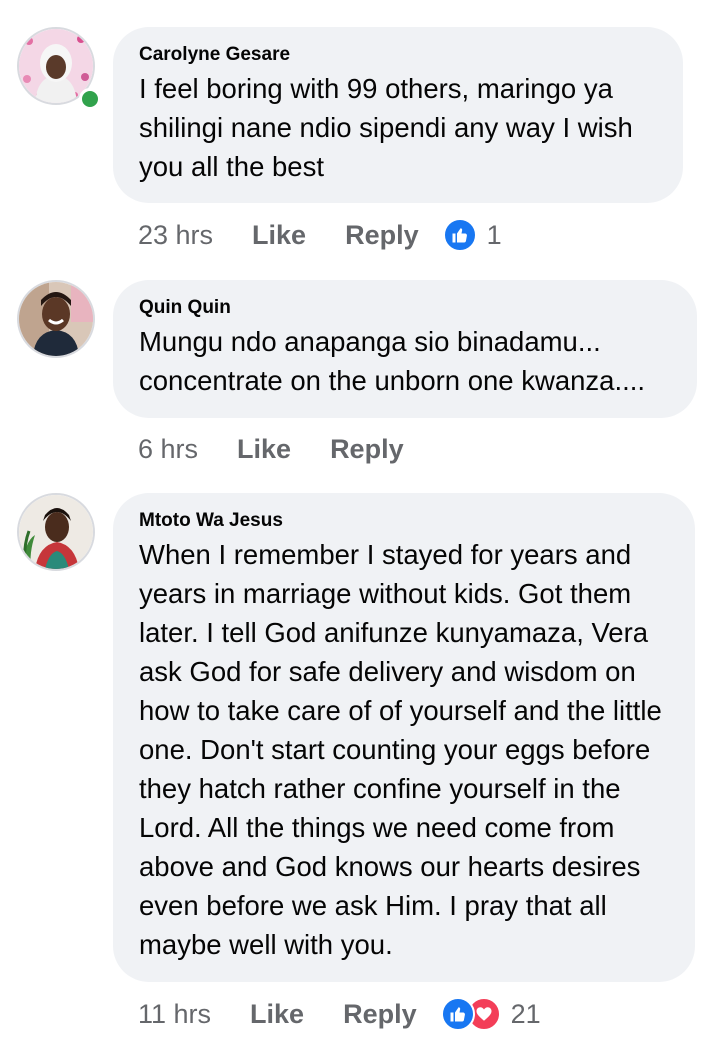 This screenshot has height=1047, width=720. What do you see at coordinates (168, 449) in the screenshot?
I see `timestamp: 6 hrs` at bounding box center [168, 449].